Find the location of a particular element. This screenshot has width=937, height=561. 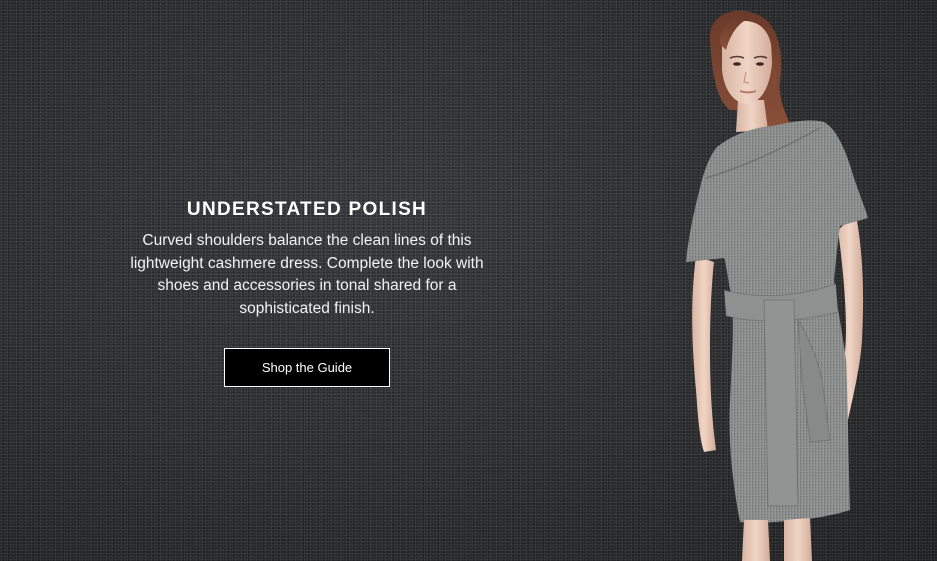

shop-the-guide-button: Shop the Guide is located at coordinates (307, 367).